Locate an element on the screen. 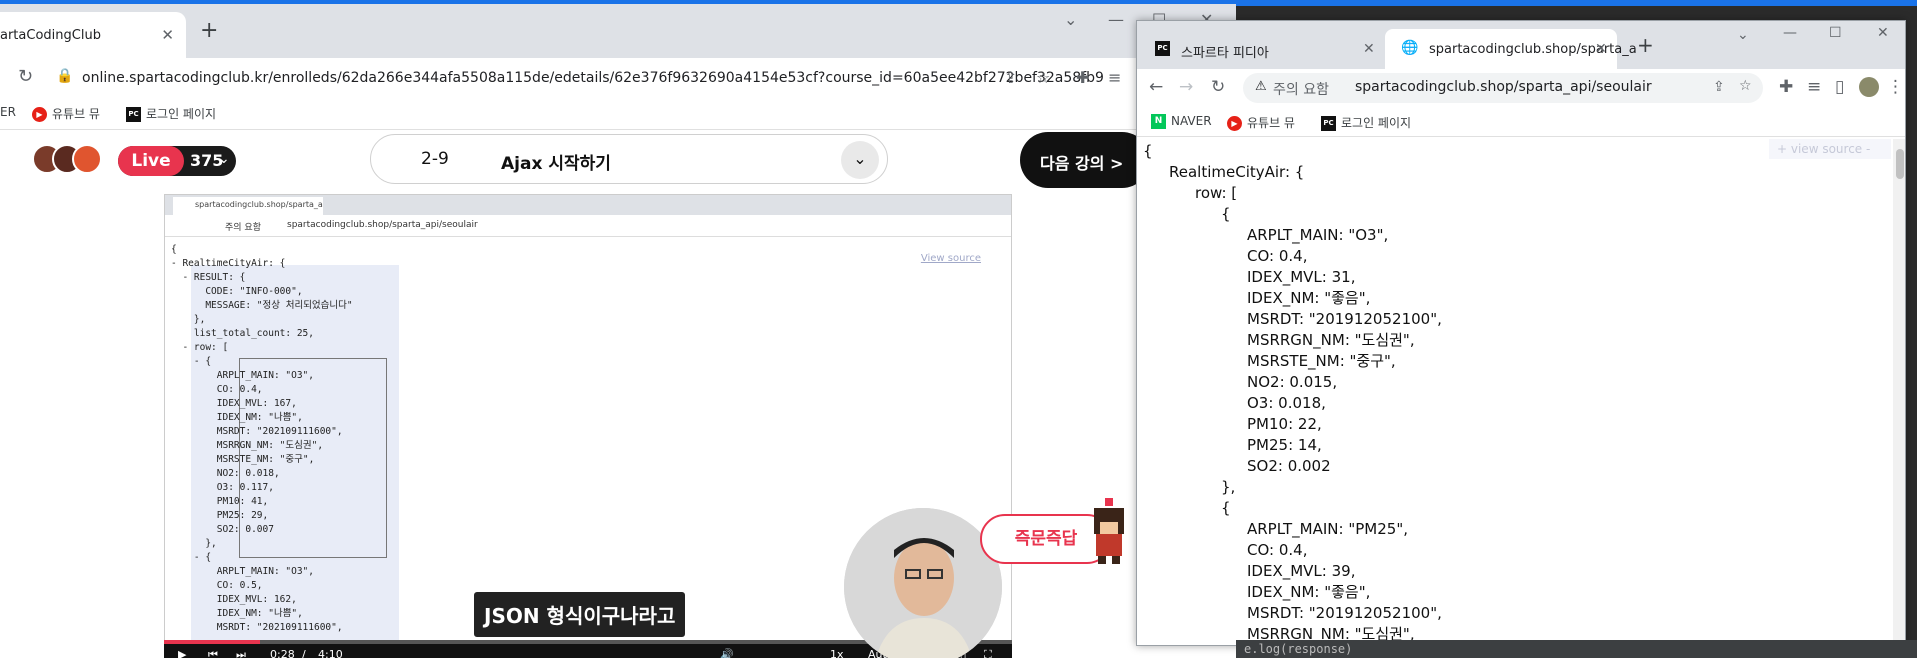 The height and width of the screenshot is (658, 1917). forward-icon: → is located at coordinates (1186, 87).